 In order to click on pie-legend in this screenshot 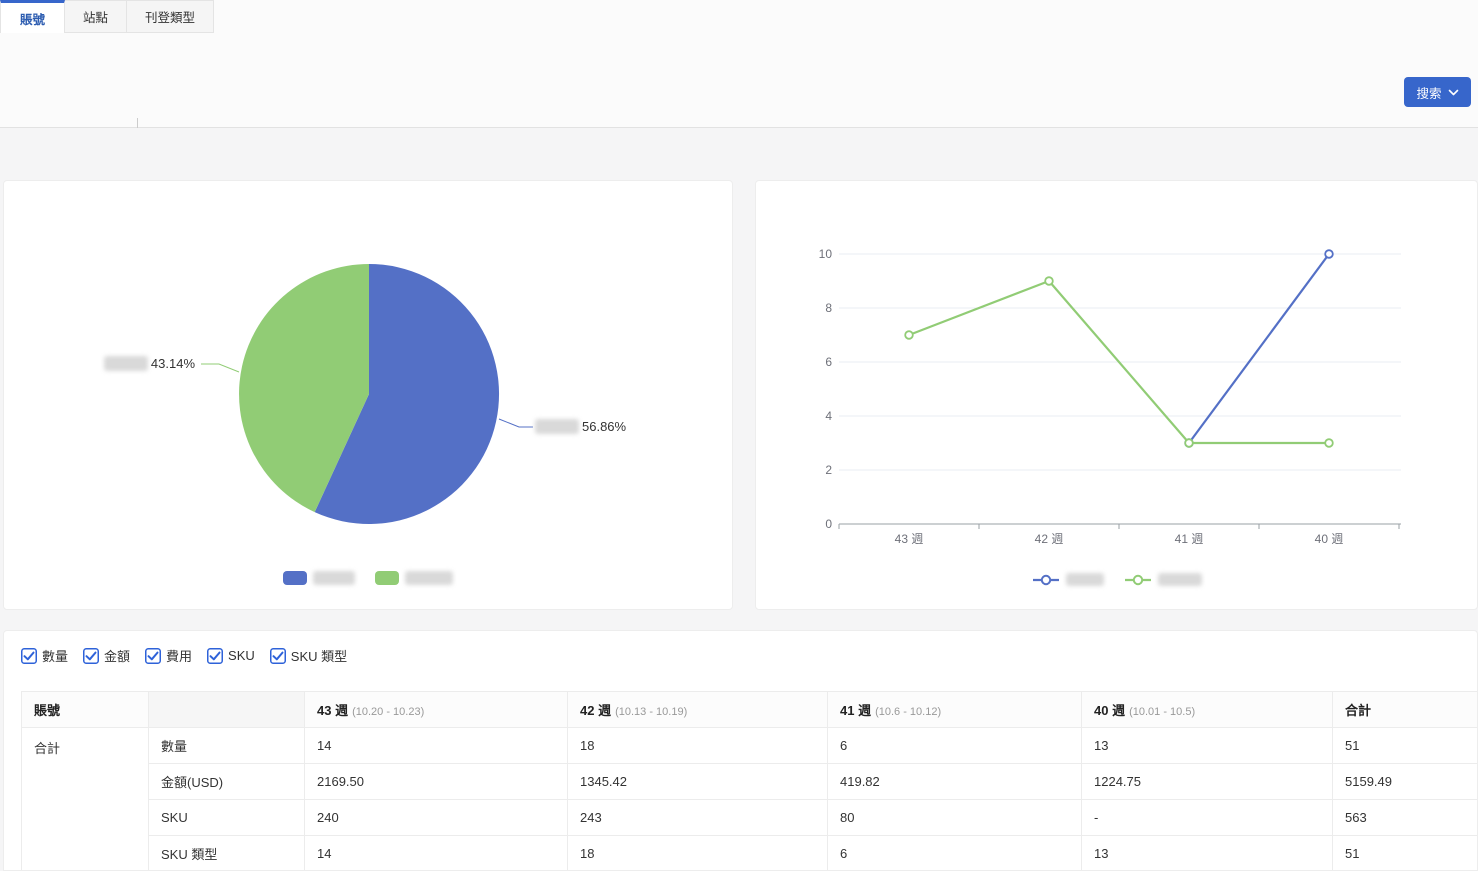, I will do `click(368, 578)`.